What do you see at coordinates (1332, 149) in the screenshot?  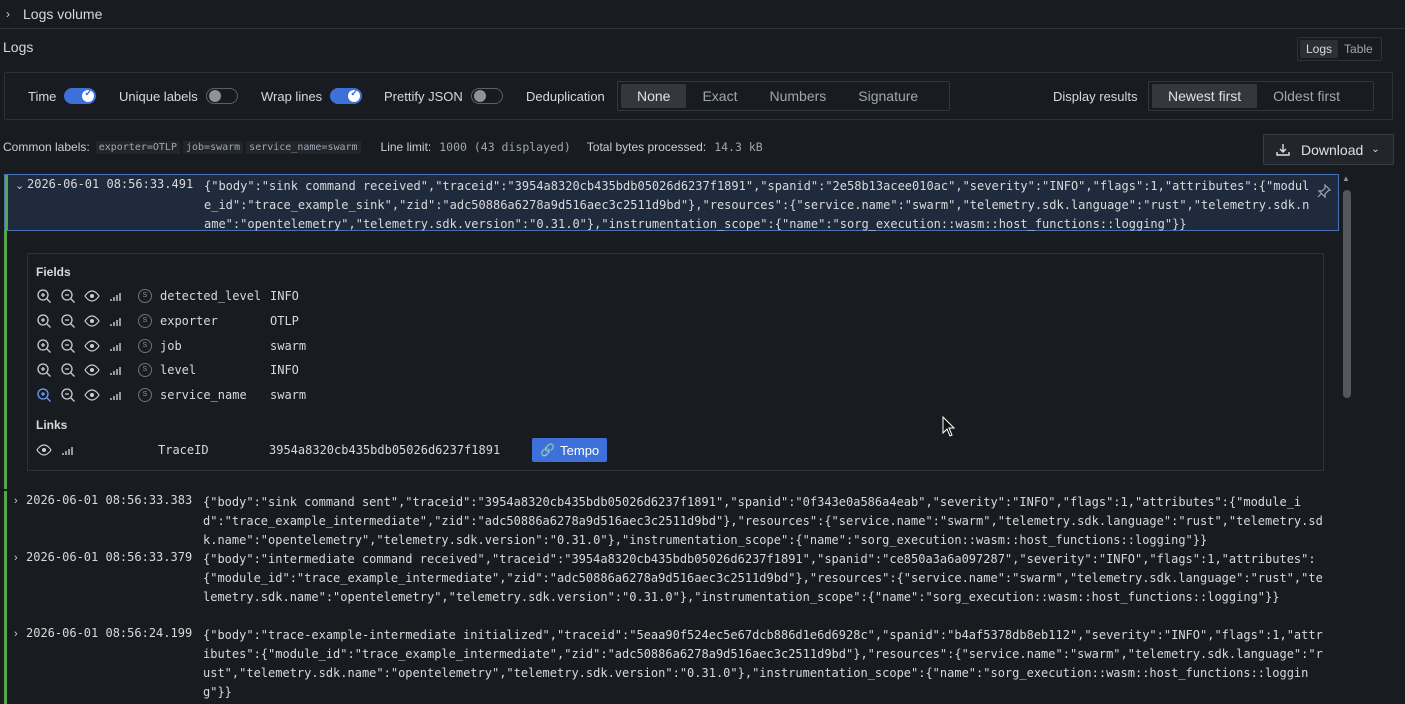 I see `download-label: Download` at bounding box center [1332, 149].